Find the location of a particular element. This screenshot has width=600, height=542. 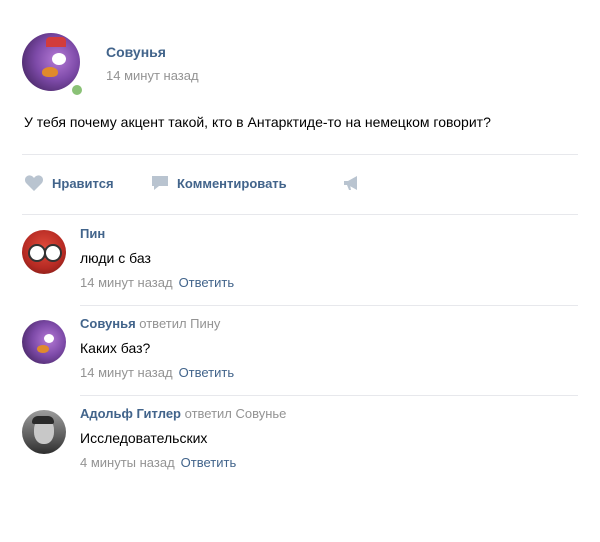

heart-icon is located at coordinates (34, 183).